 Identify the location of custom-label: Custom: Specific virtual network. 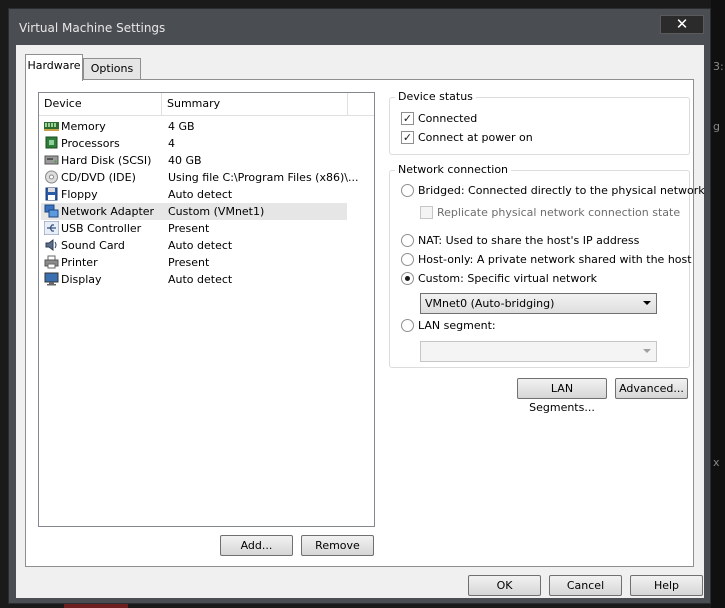
(507, 278).